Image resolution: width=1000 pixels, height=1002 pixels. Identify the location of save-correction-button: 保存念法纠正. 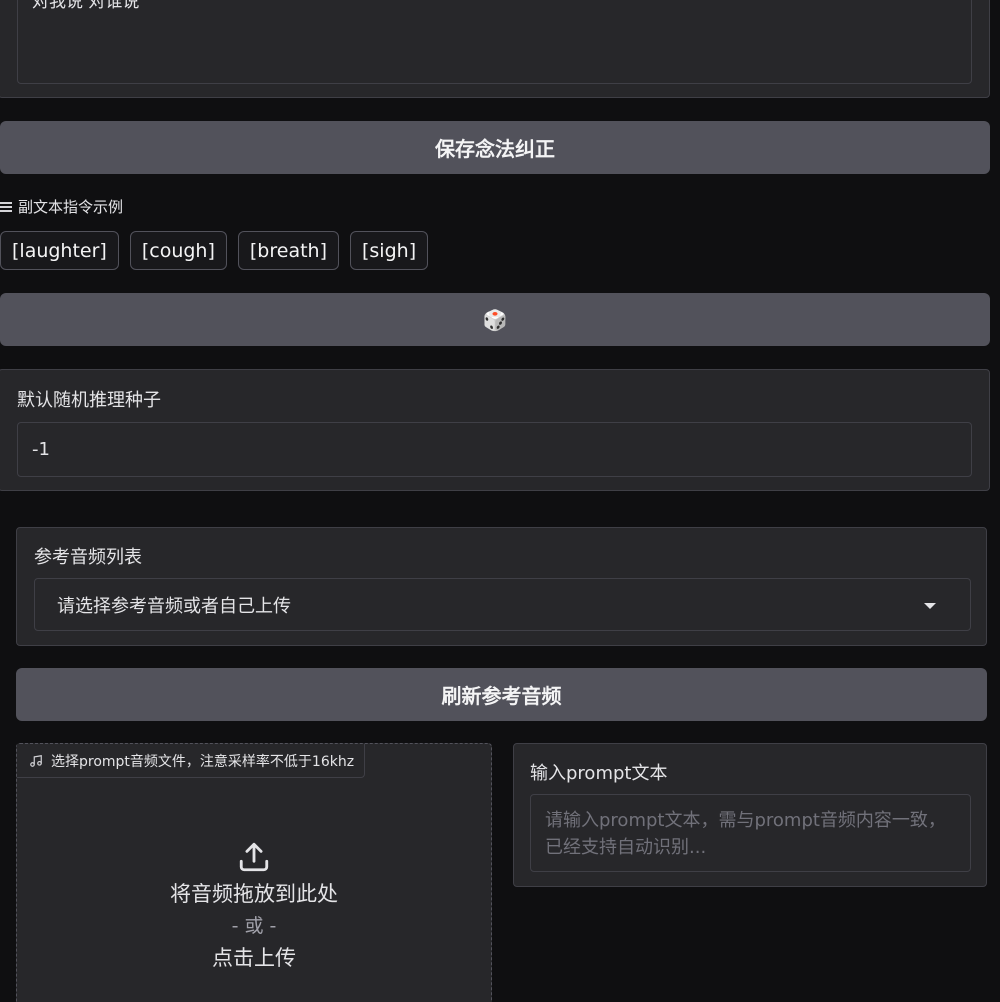
(495, 147).